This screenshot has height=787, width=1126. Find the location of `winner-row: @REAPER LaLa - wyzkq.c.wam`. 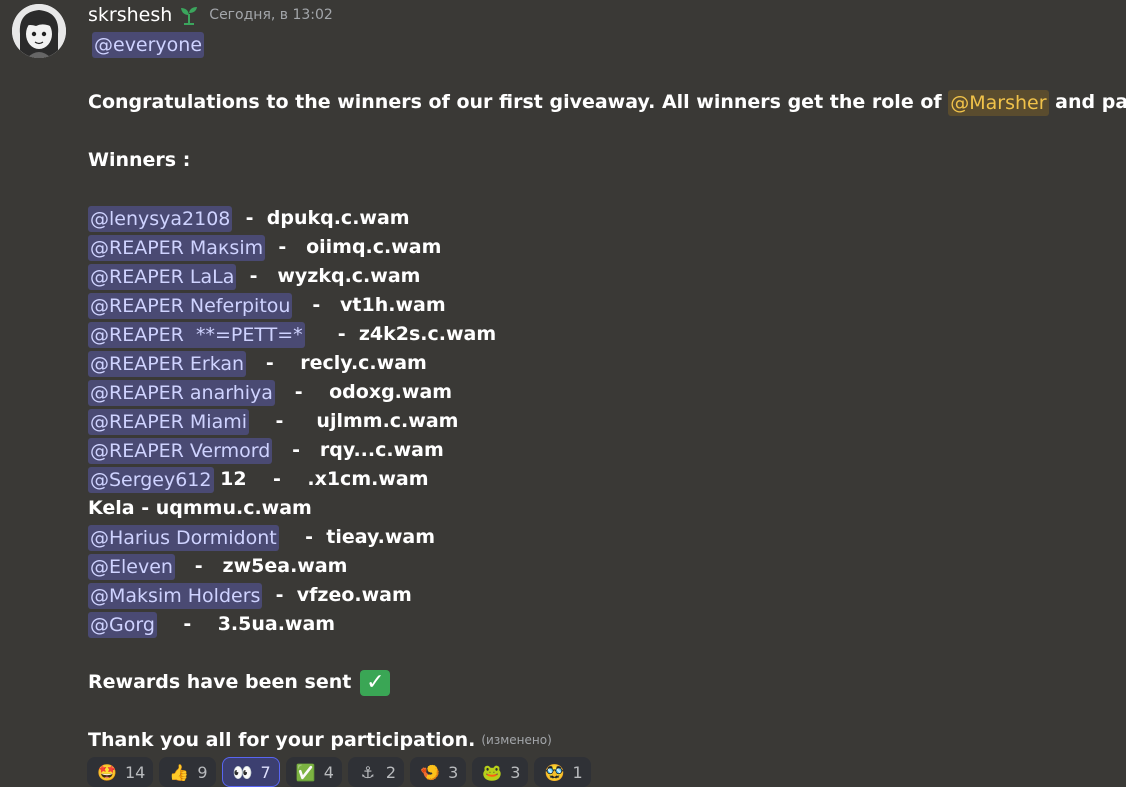

winner-row: @REAPER LaLa - wyzkq.c.wam is located at coordinates (598, 276).